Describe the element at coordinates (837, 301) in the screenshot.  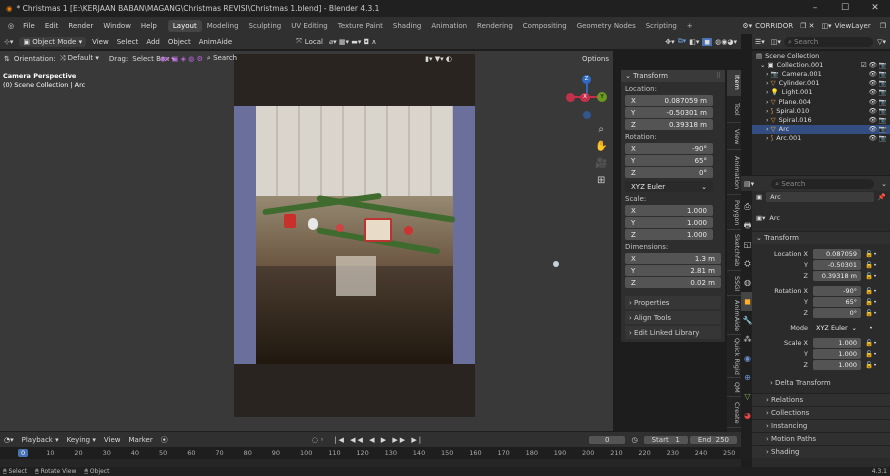
I see `rotation-y-field: 65°` at that location.